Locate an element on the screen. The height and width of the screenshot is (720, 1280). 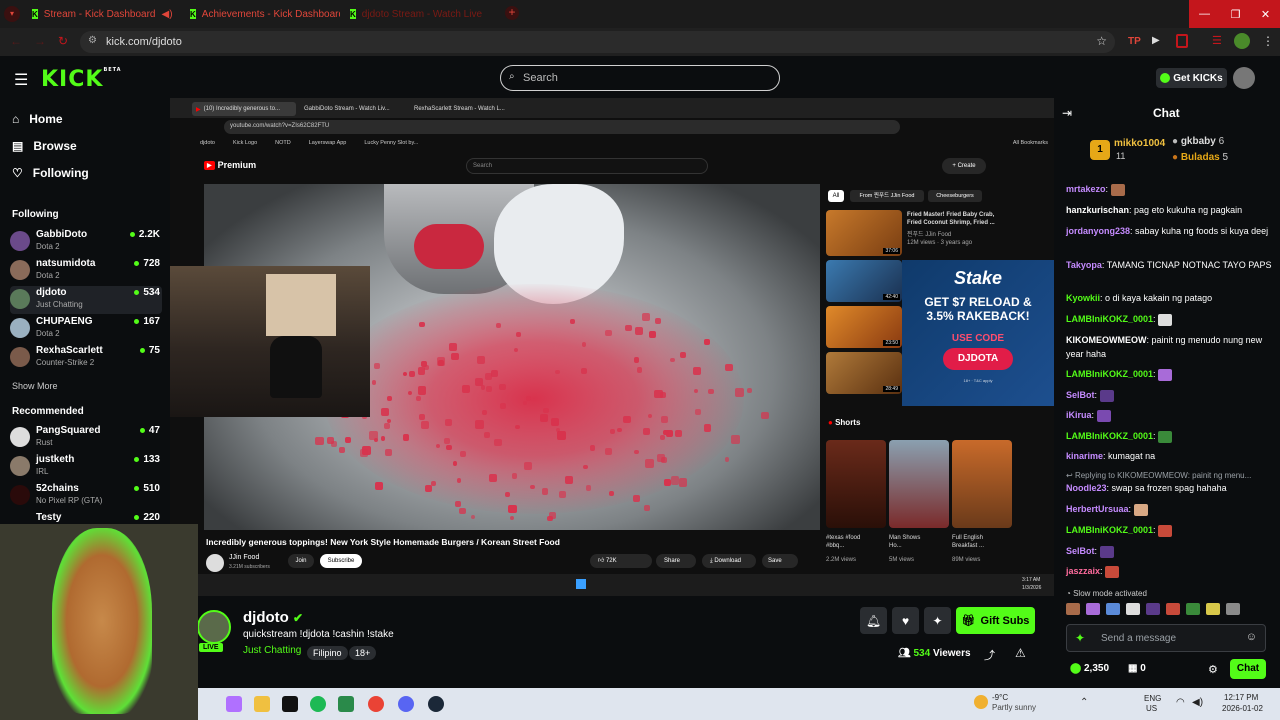
hamburger-menu-icon: ☰ is located at coordinates (21, 80).